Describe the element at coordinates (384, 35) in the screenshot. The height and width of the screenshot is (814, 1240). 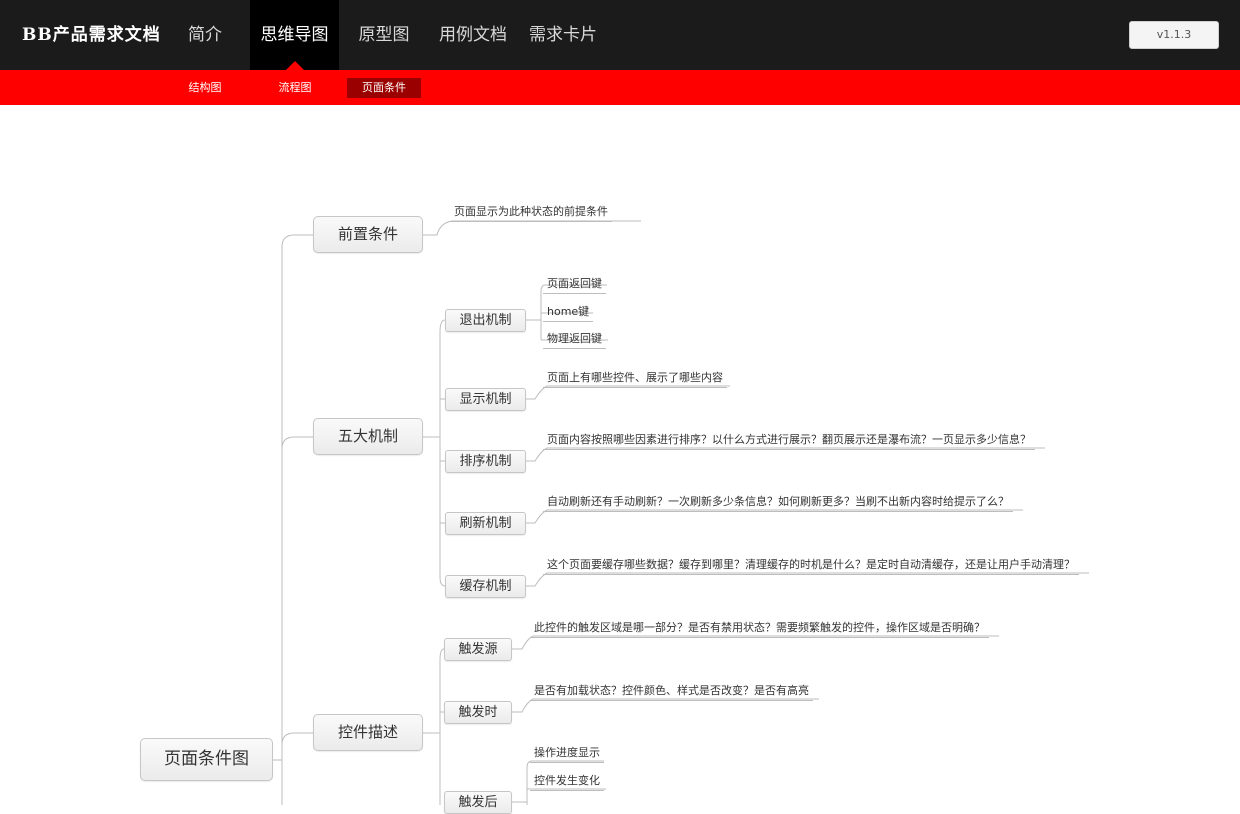
I see `nav-item-prototype: 原型图` at that location.